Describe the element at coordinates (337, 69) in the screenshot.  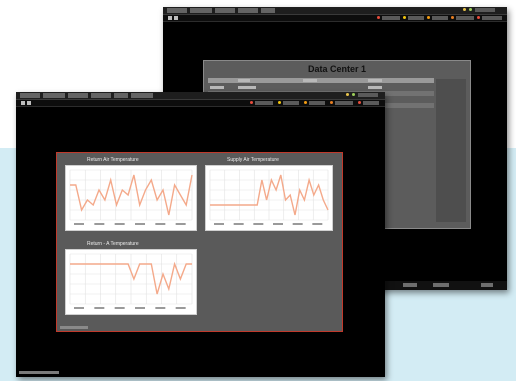
I see `panel-title: Data Center 1` at that location.